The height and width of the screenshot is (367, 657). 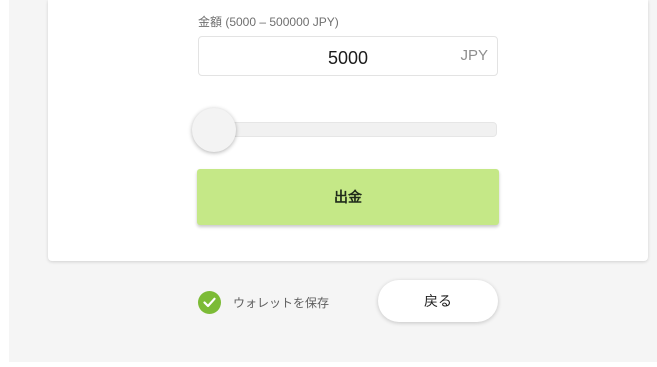 I want to click on checkmark-icon, so click(x=209, y=302).